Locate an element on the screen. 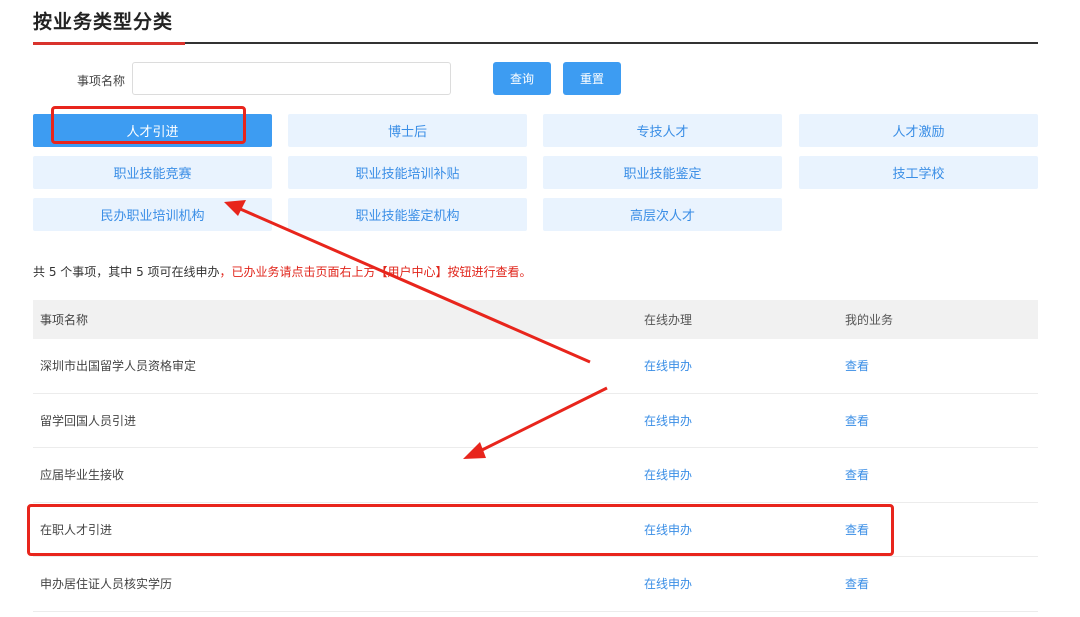 The width and height of the screenshot is (1080, 617). category-talent-introduction: 人才引进 is located at coordinates (152, 130).